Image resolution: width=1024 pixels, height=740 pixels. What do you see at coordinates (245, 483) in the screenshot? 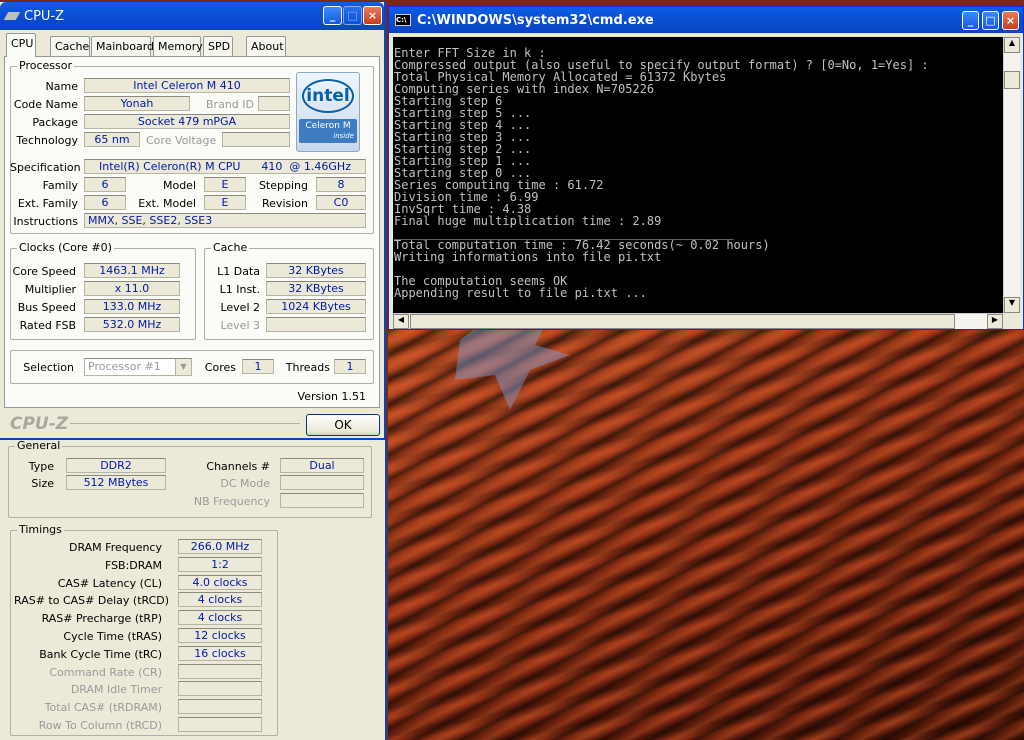
I see `dcmode-label: DC Mode` at bounding box center [245, 483].